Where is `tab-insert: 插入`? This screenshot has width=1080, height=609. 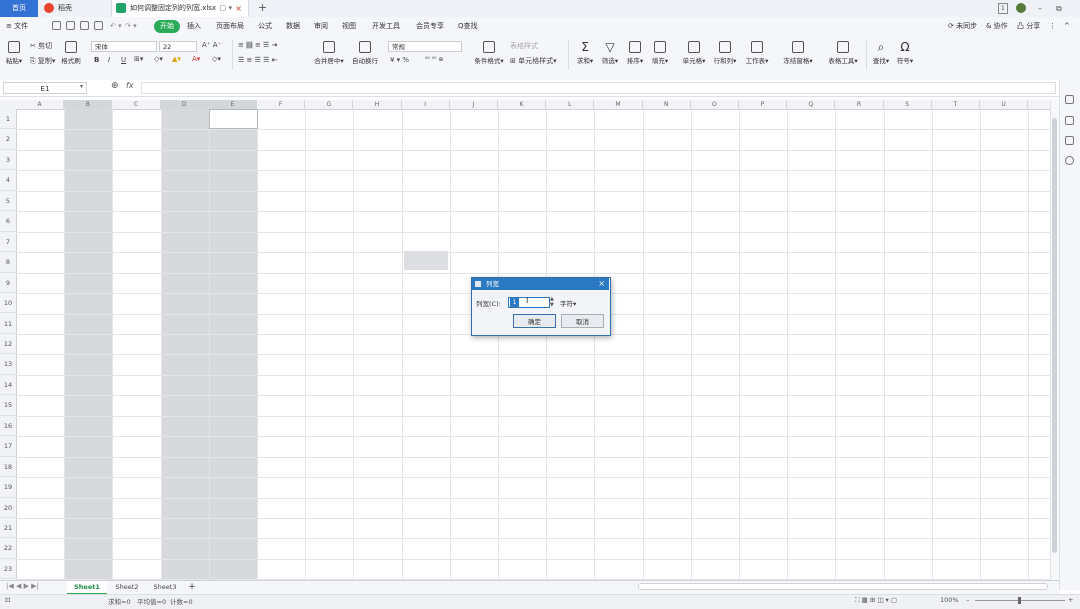 tab-insert: 插入 is located at coordinates (194, 26).